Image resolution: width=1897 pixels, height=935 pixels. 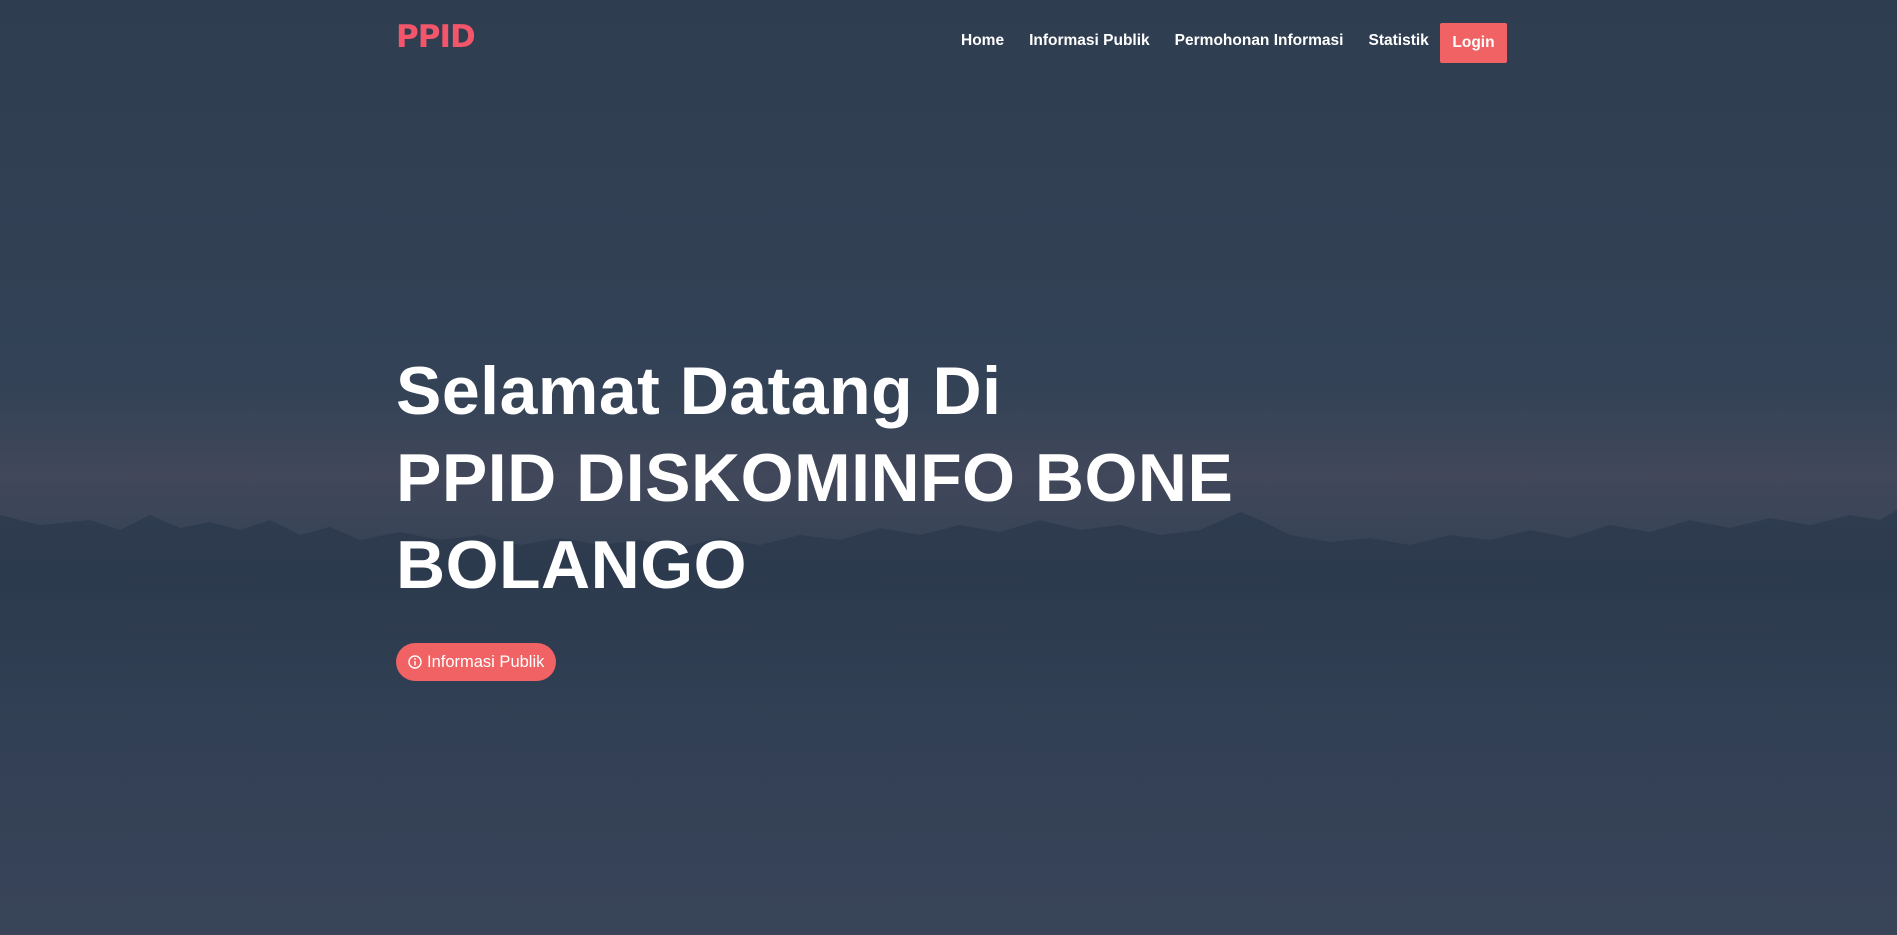 I want to click on hero-title-line-3: BOLANGO, so click(x=572, y=565).